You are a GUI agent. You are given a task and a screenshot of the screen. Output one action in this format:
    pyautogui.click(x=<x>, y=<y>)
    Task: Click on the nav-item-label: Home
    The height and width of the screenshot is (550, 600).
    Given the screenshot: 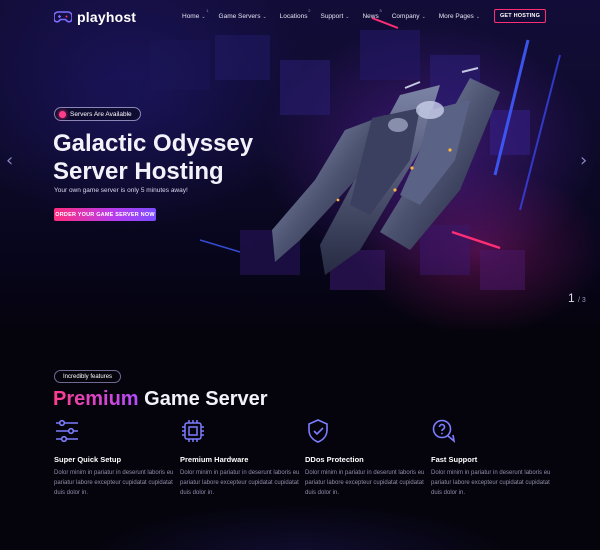 What is the action you would take?
    pyautogui.click(x=191, y=16)
    